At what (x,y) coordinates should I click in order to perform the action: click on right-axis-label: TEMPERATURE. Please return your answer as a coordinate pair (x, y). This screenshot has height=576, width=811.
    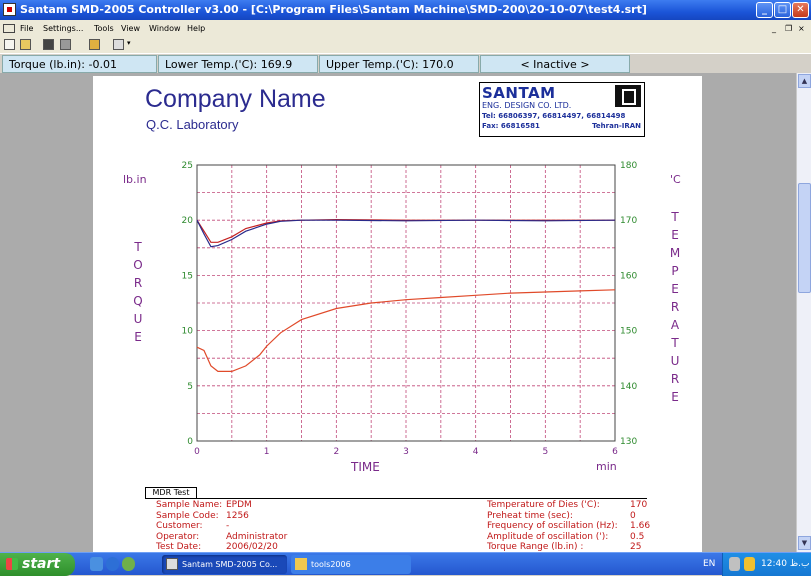
    Looking at the image, I should click on (675, 307).